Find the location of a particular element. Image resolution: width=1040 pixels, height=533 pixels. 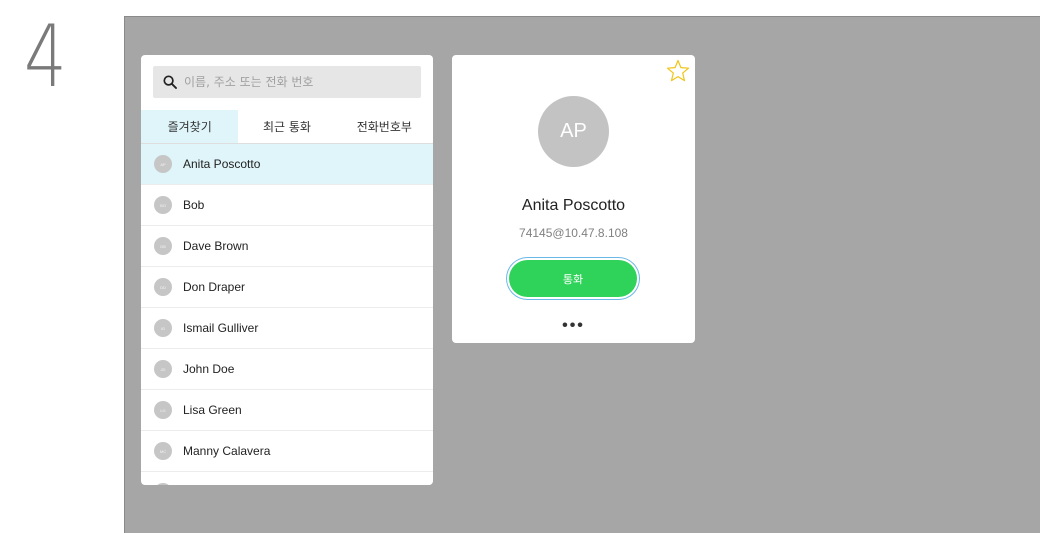

avatar: BO is located at coordinates (163, 205).